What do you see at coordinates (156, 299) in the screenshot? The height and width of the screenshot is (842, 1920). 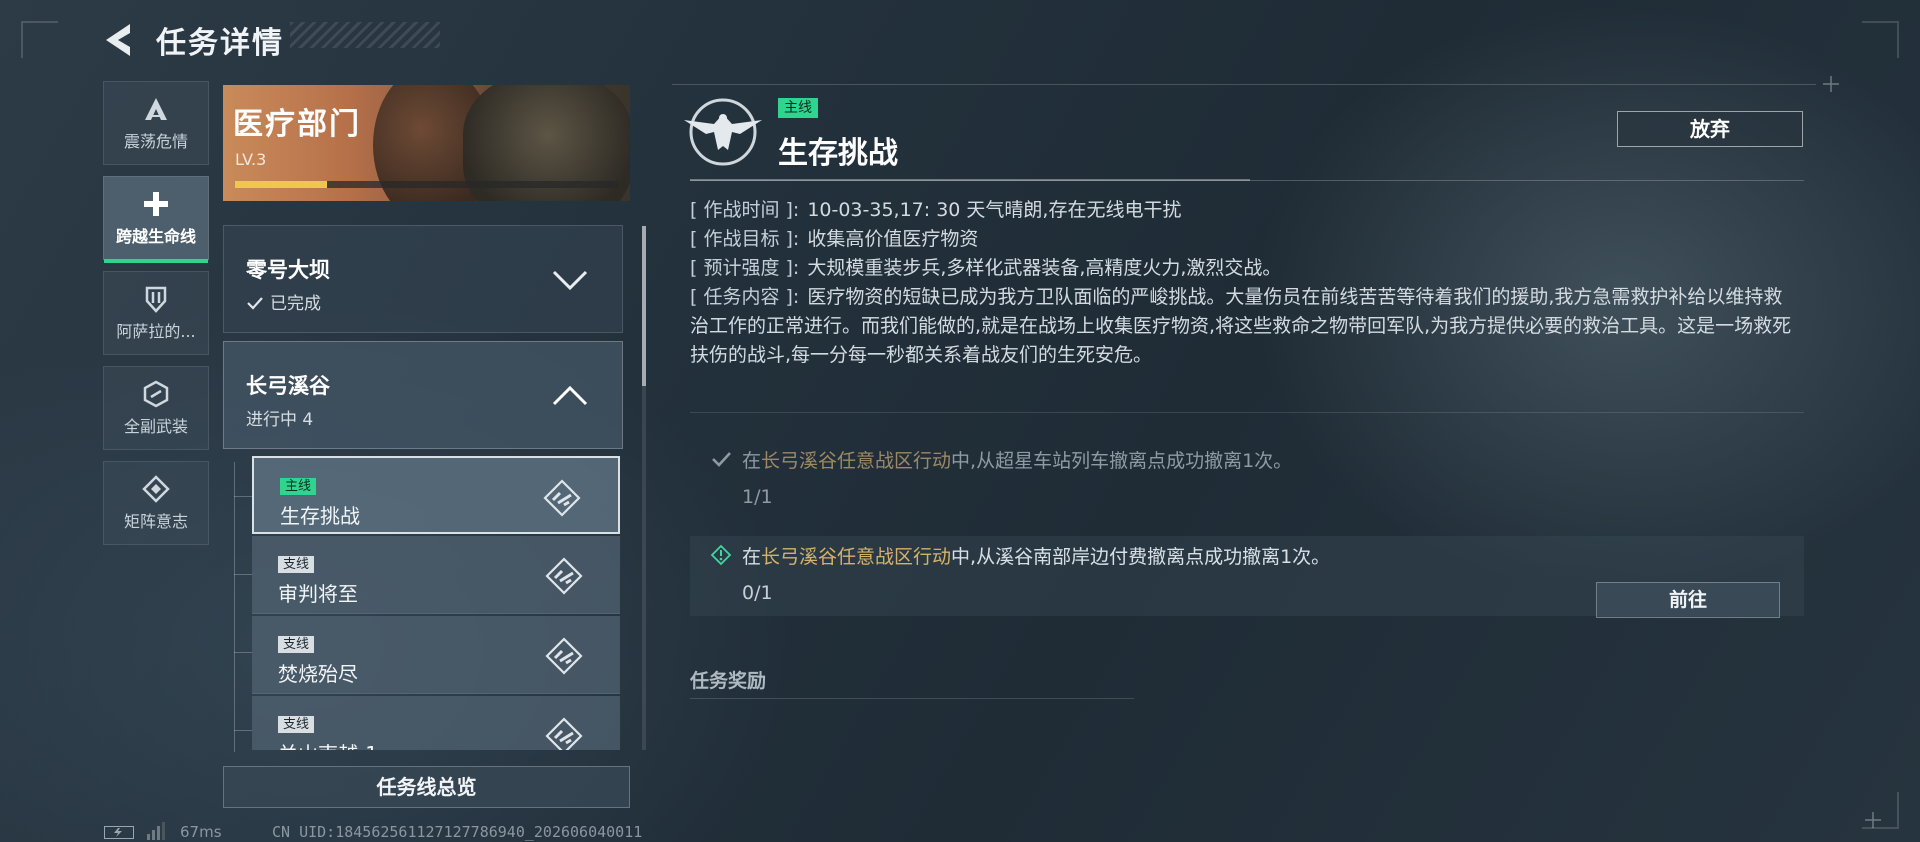 I see `shield-icon` at bounding box center [156, 299].